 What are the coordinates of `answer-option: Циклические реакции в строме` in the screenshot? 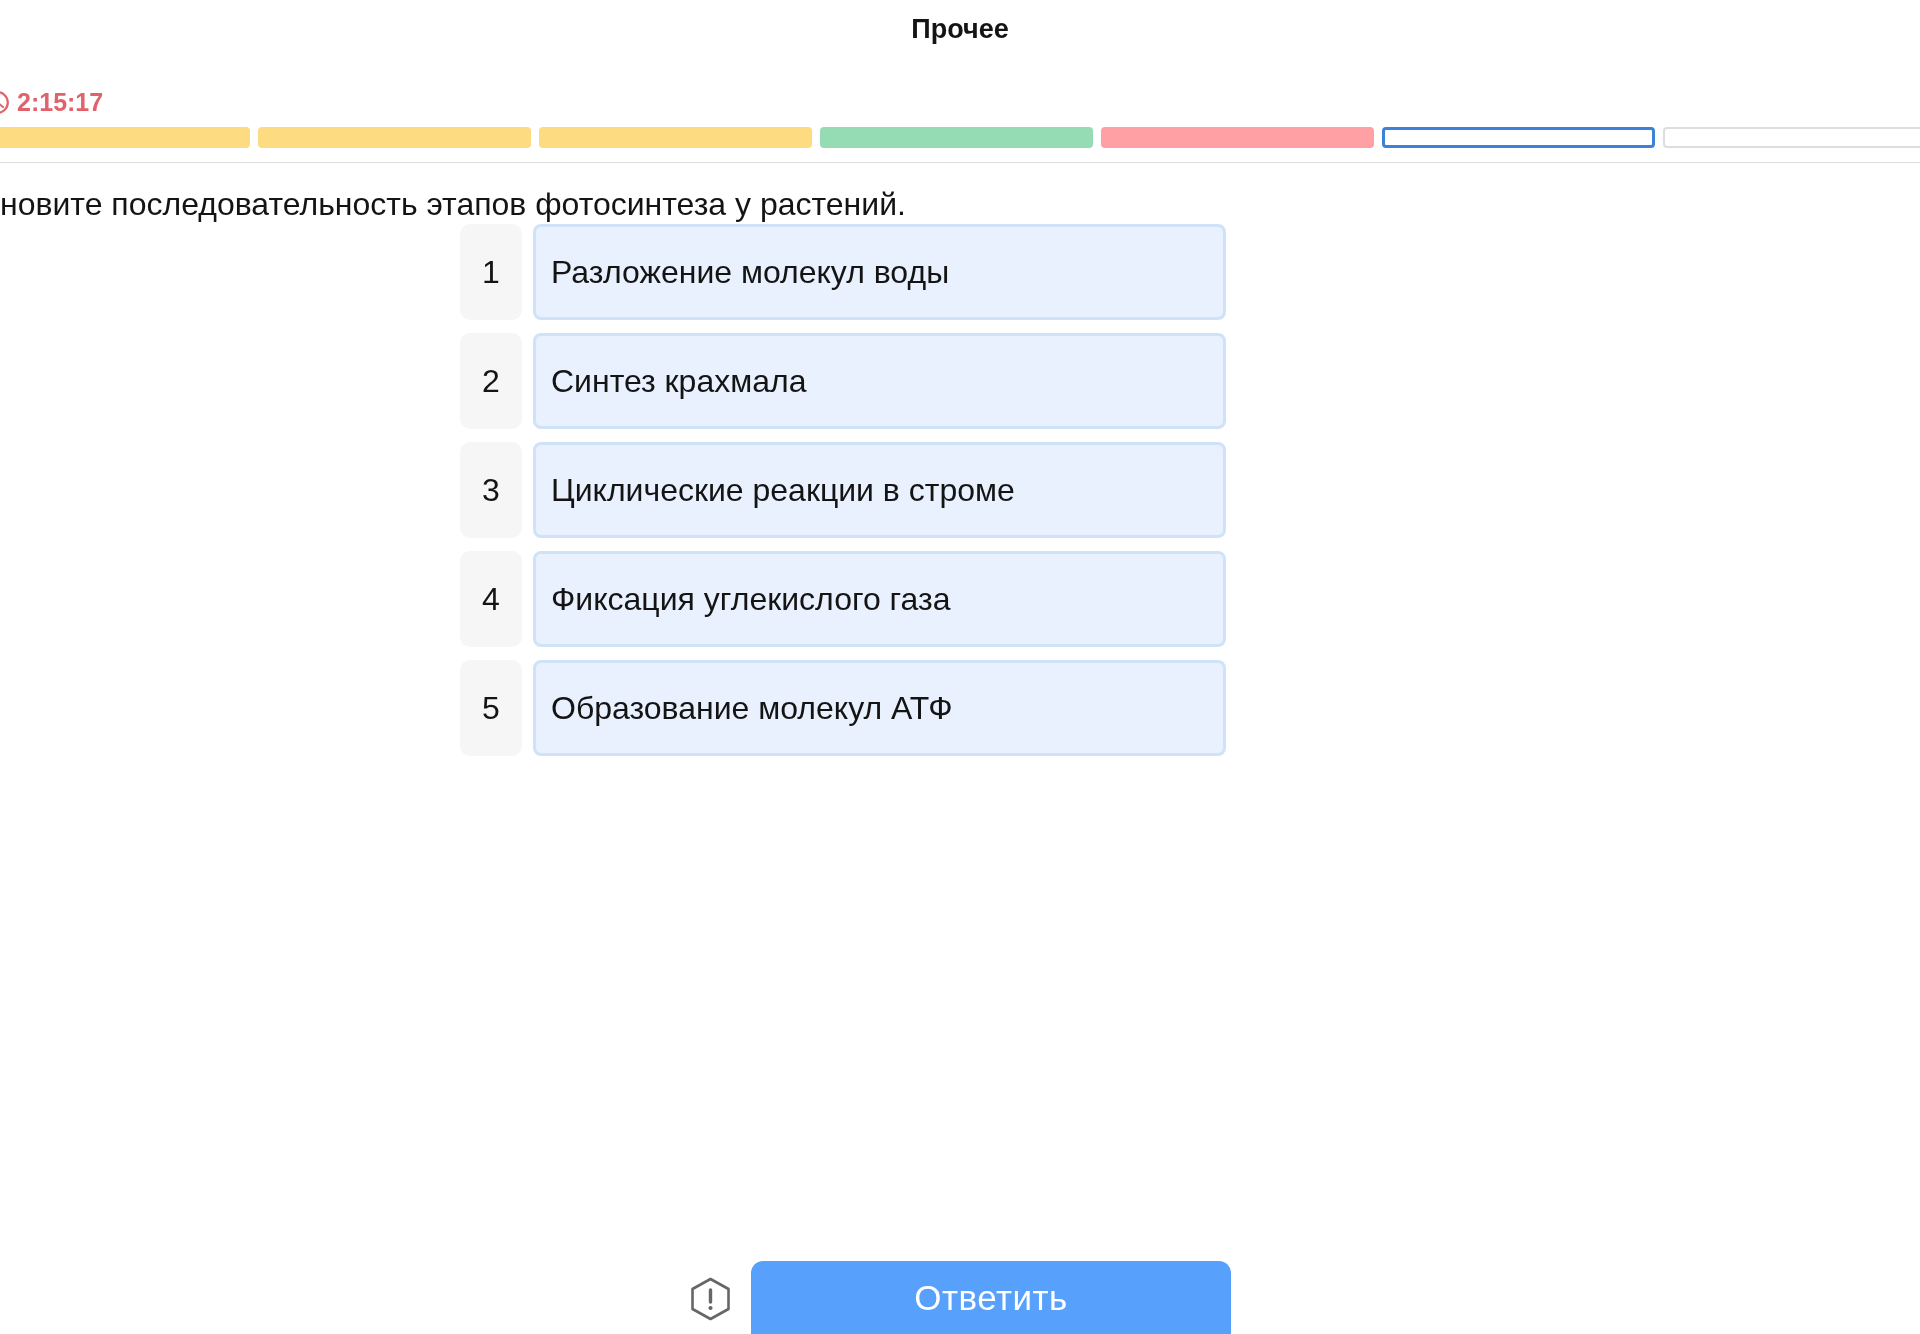 It's located at (879, 490).